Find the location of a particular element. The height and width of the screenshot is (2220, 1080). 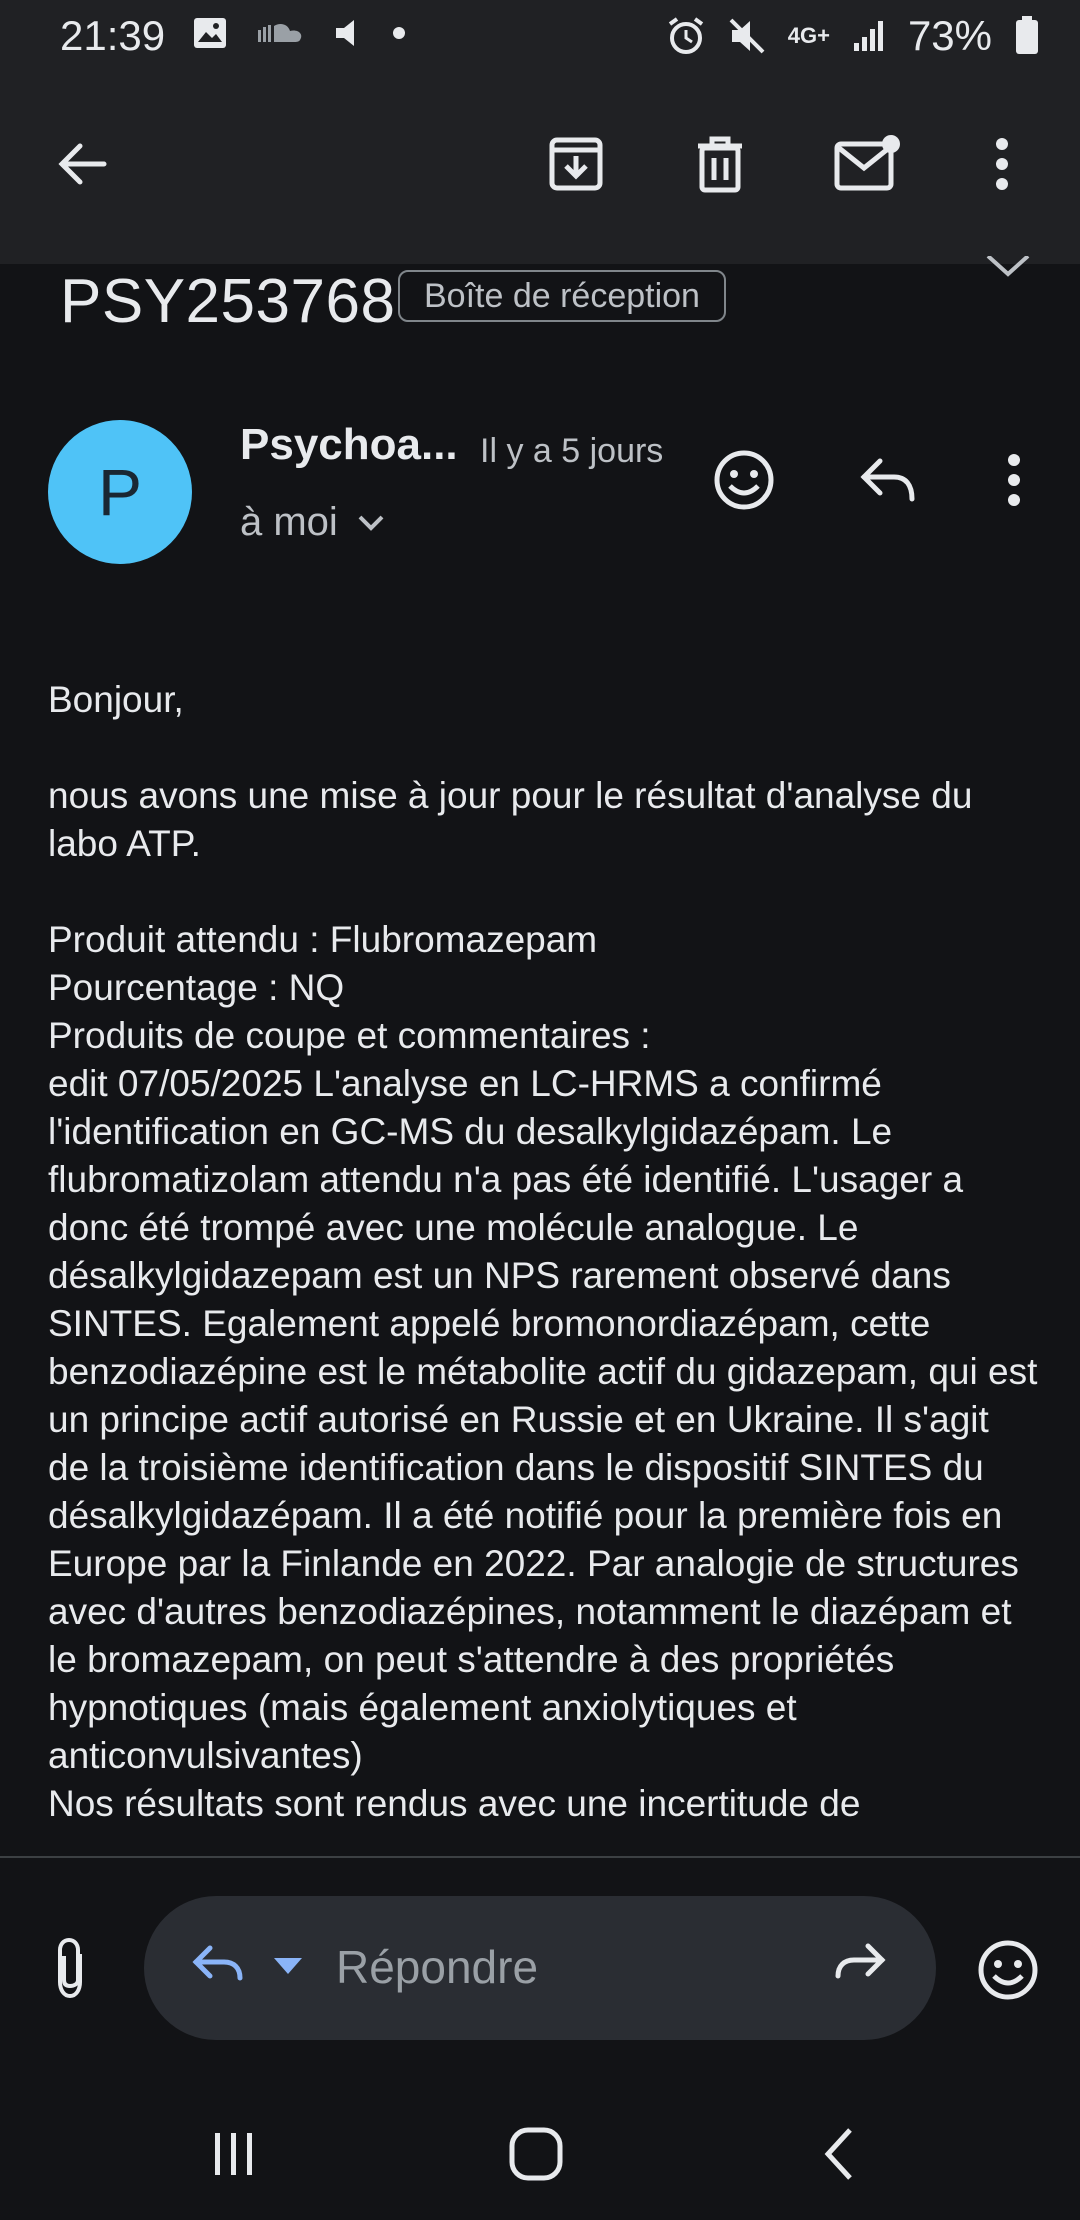

battery-icon is located at coordinates (1027, 35).